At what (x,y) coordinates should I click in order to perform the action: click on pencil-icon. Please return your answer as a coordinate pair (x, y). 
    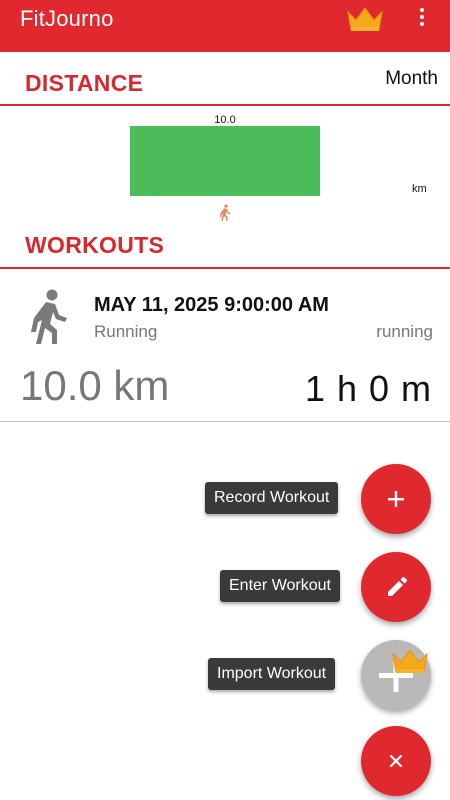
    Looking at the image, I should click on (397, 586).